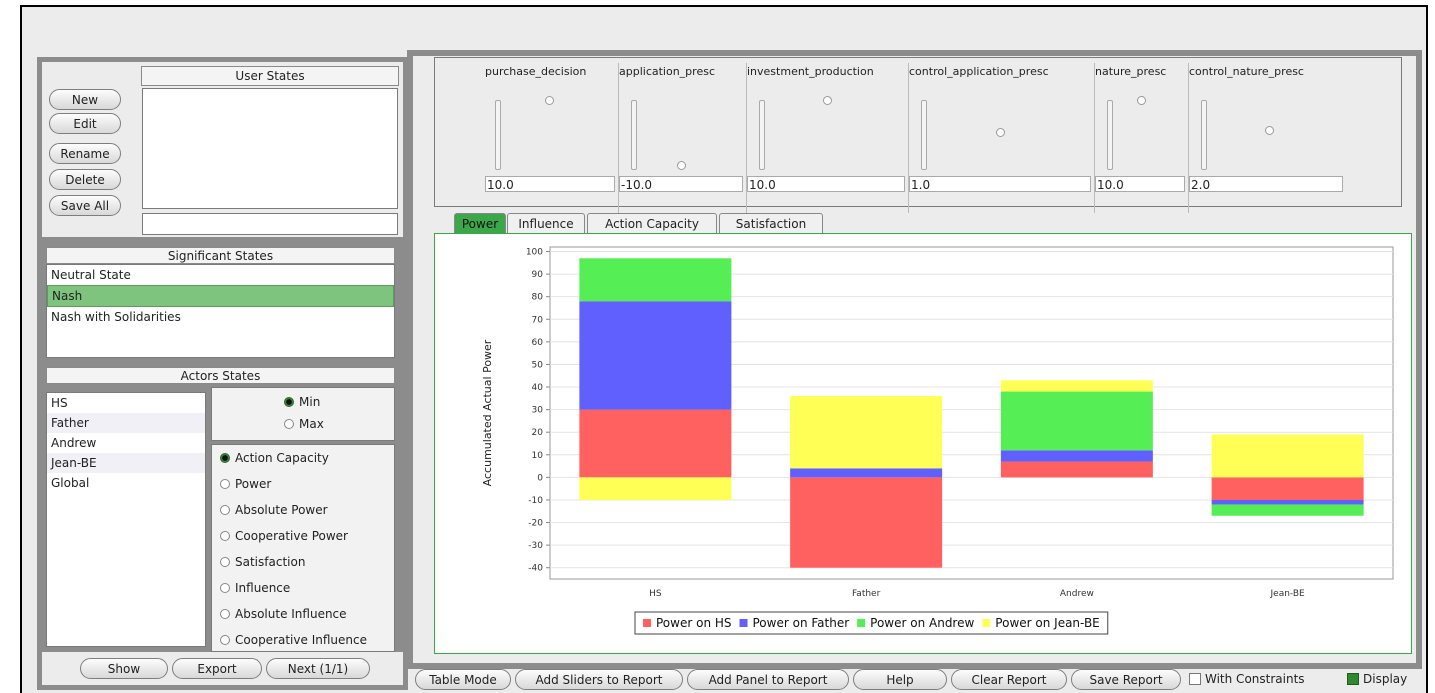 The width and height of the screenshot is (1435, 693). I want to click on show-button: Show, so click(124, 668).